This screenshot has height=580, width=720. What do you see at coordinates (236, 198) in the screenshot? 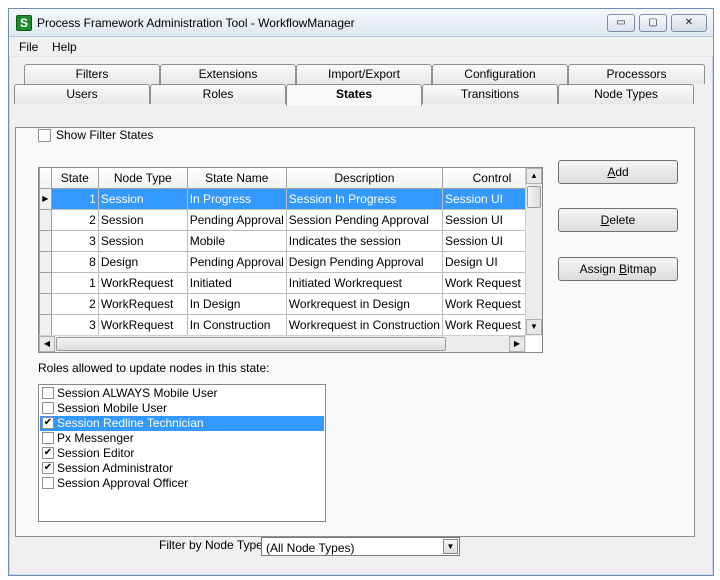
I see `cell-state-name: In Progress` at bounding box center [236, 198].